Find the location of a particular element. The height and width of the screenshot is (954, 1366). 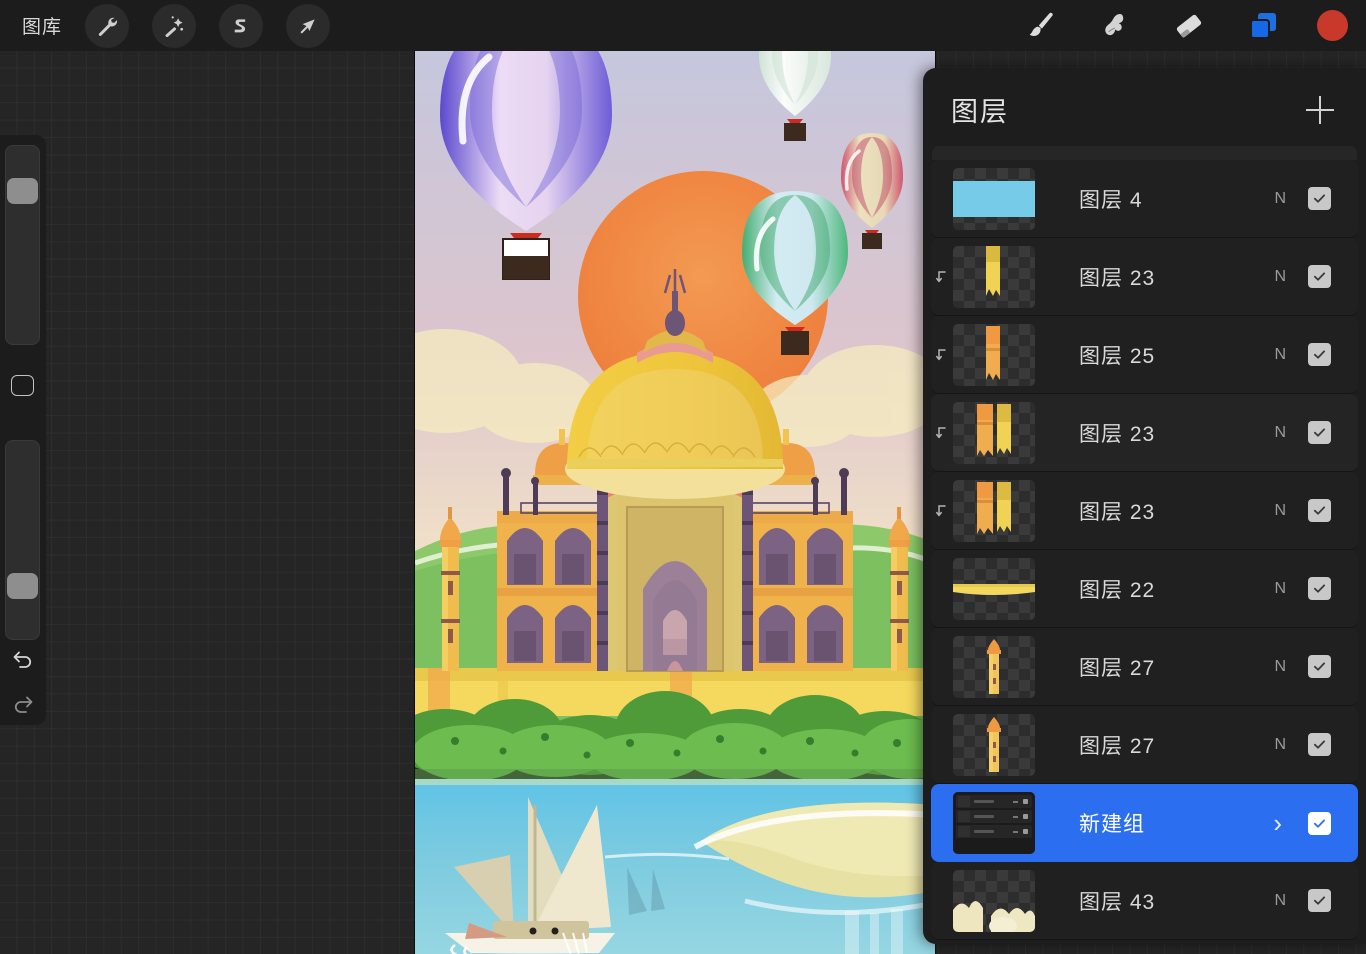

add-layer-button is located at coordinates (1320, 110).